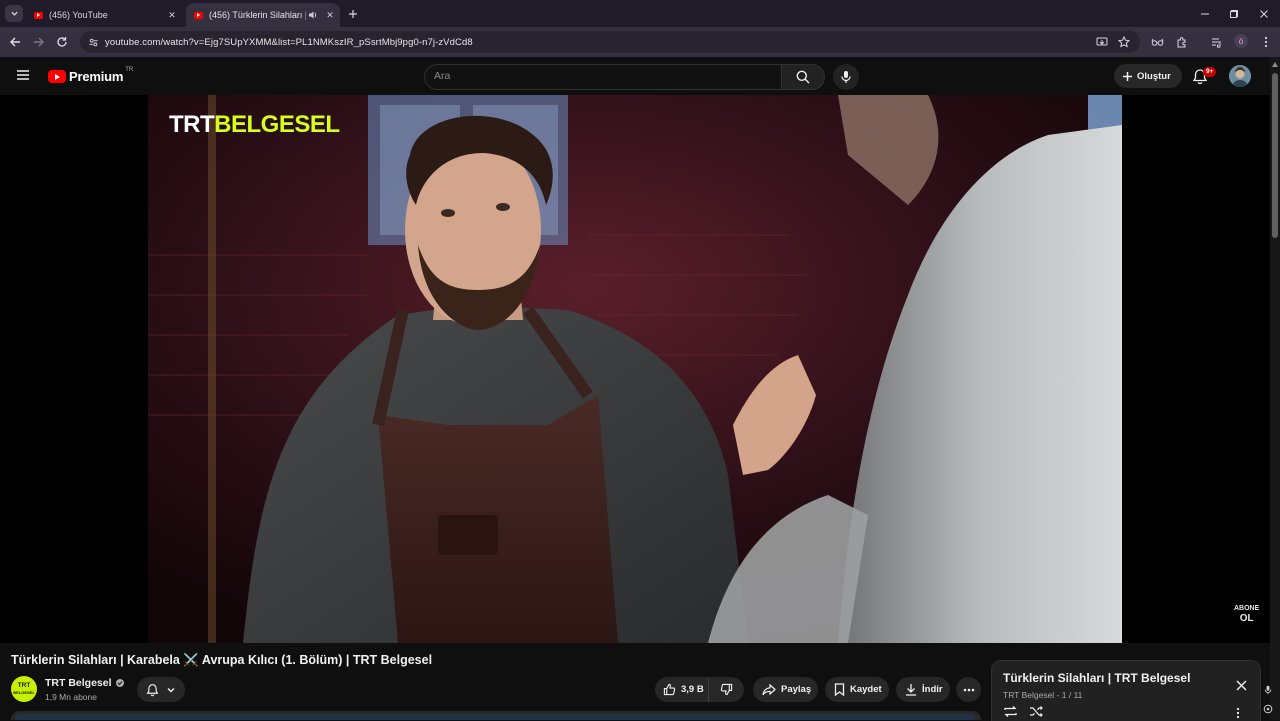 Image resolution: width=1280 pixels, height=721 pixels. Describe the element at coordinates (669, 689) in the screenshot. I see `thumbs-up-icon` at that location.